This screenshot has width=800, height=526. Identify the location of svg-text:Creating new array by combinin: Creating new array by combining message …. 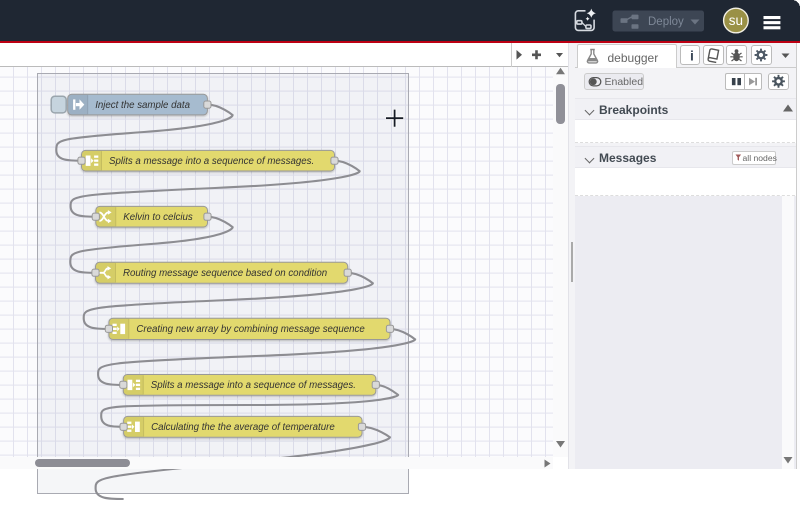
(250, 329).